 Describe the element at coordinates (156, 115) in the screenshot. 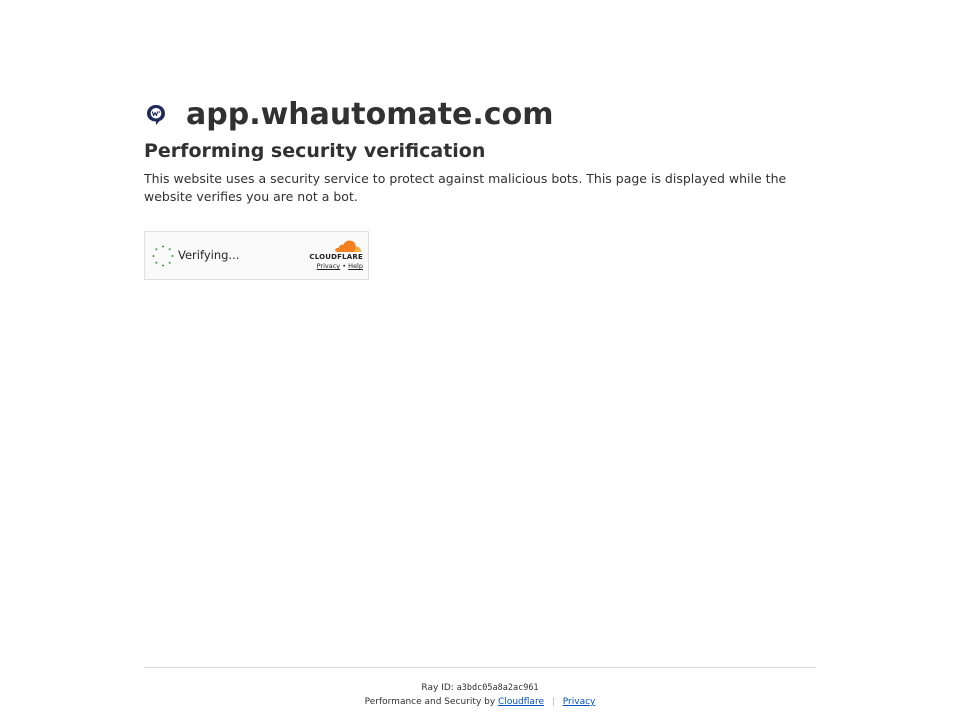

I see `whautomate-logo-icon` at that location.